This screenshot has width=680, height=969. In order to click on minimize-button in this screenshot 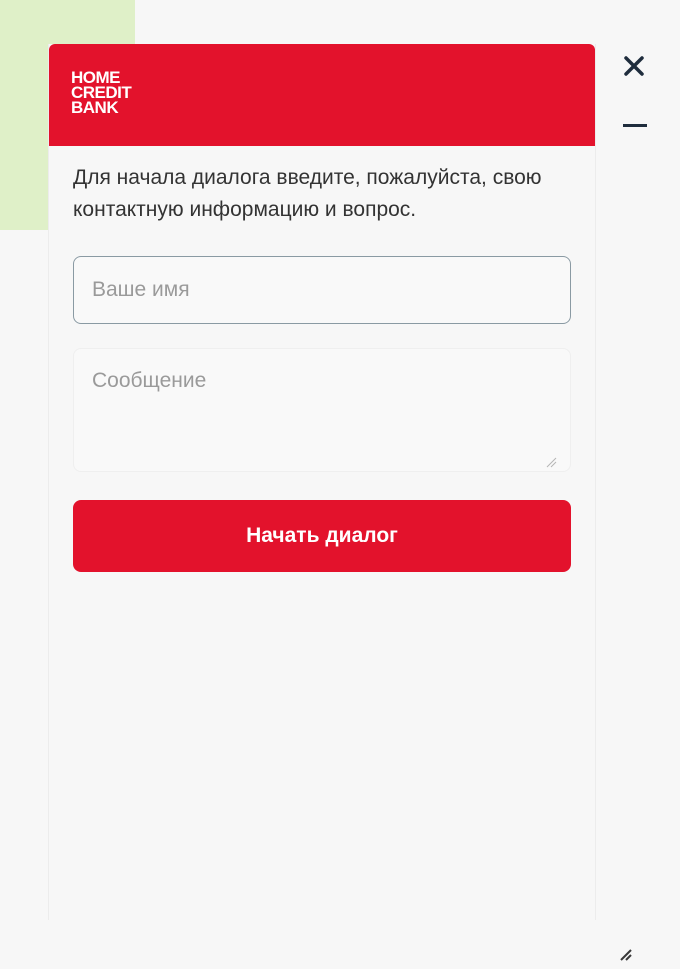, I will do `click(635, 123)`.